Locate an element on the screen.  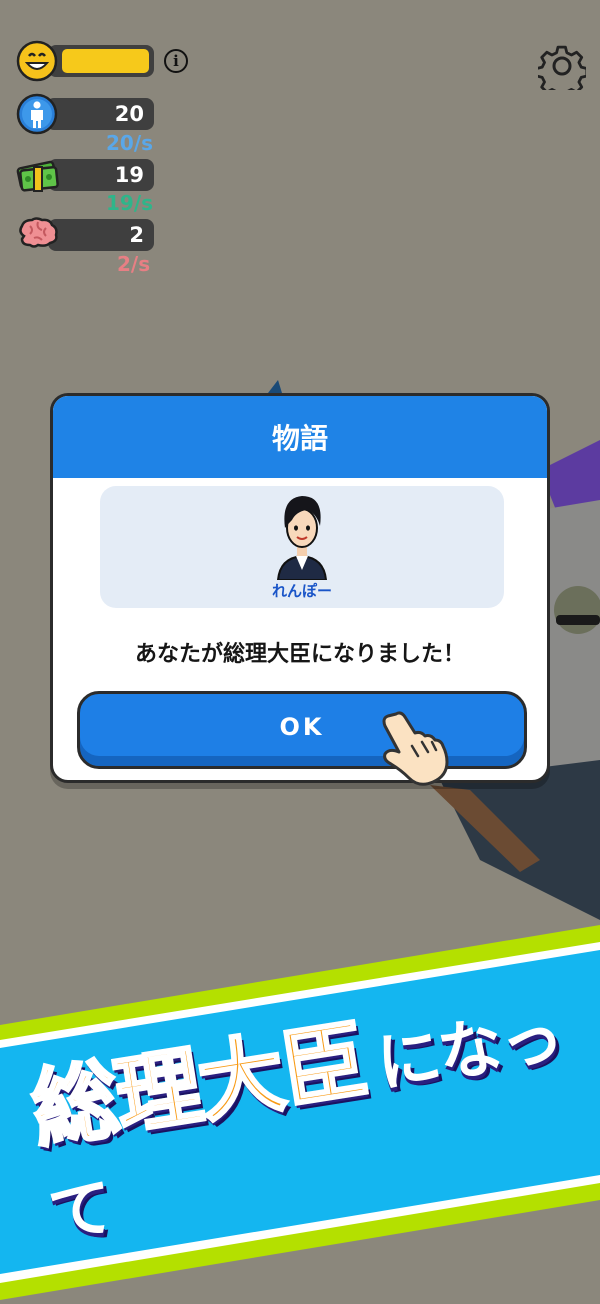
money-stat: 19 is located at coordinates (85, 175).